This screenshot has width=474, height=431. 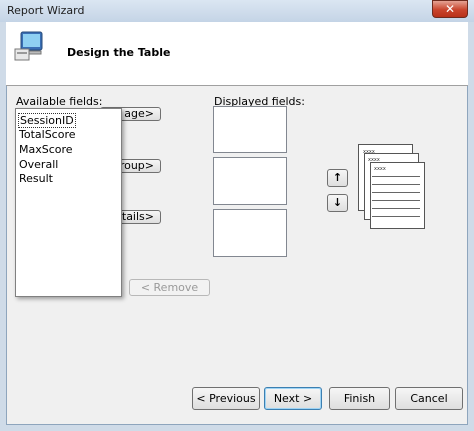 What do you see at coordinates (47, 120) in the screenshot?
I see `field-item-sessionid: SessionID` at bounding box center [47, 120].